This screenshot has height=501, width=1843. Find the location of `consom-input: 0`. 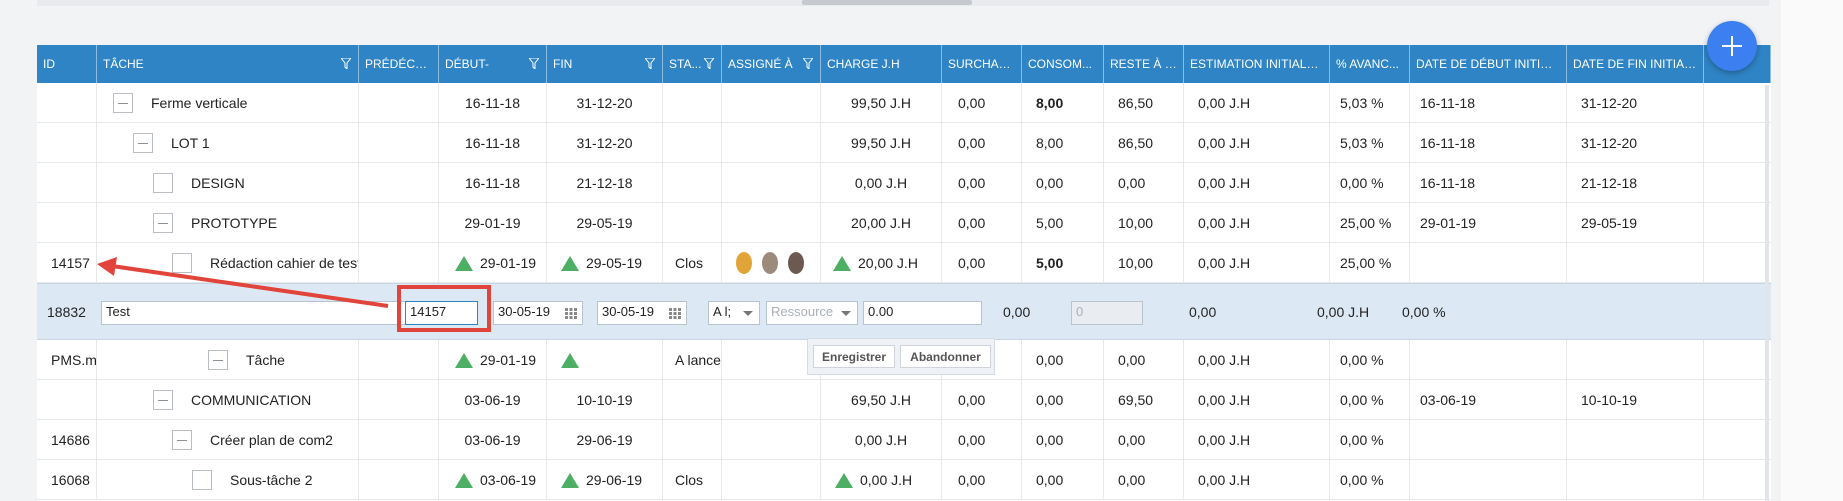

consom-input: 0 is located at coordinates (1107, 313).